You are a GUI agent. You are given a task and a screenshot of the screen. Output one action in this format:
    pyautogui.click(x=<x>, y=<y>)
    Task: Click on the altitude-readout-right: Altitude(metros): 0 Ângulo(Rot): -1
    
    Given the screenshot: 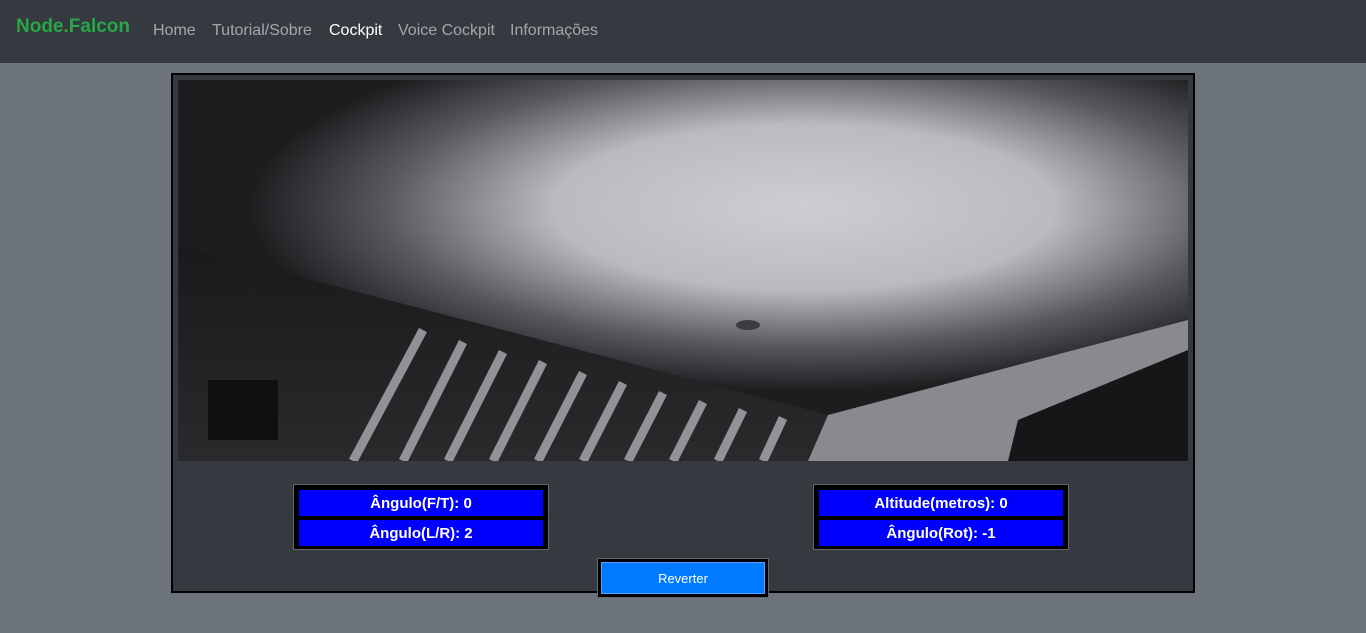 What is the action you would take?
    pyautogui.click(x=941, y=517)
    